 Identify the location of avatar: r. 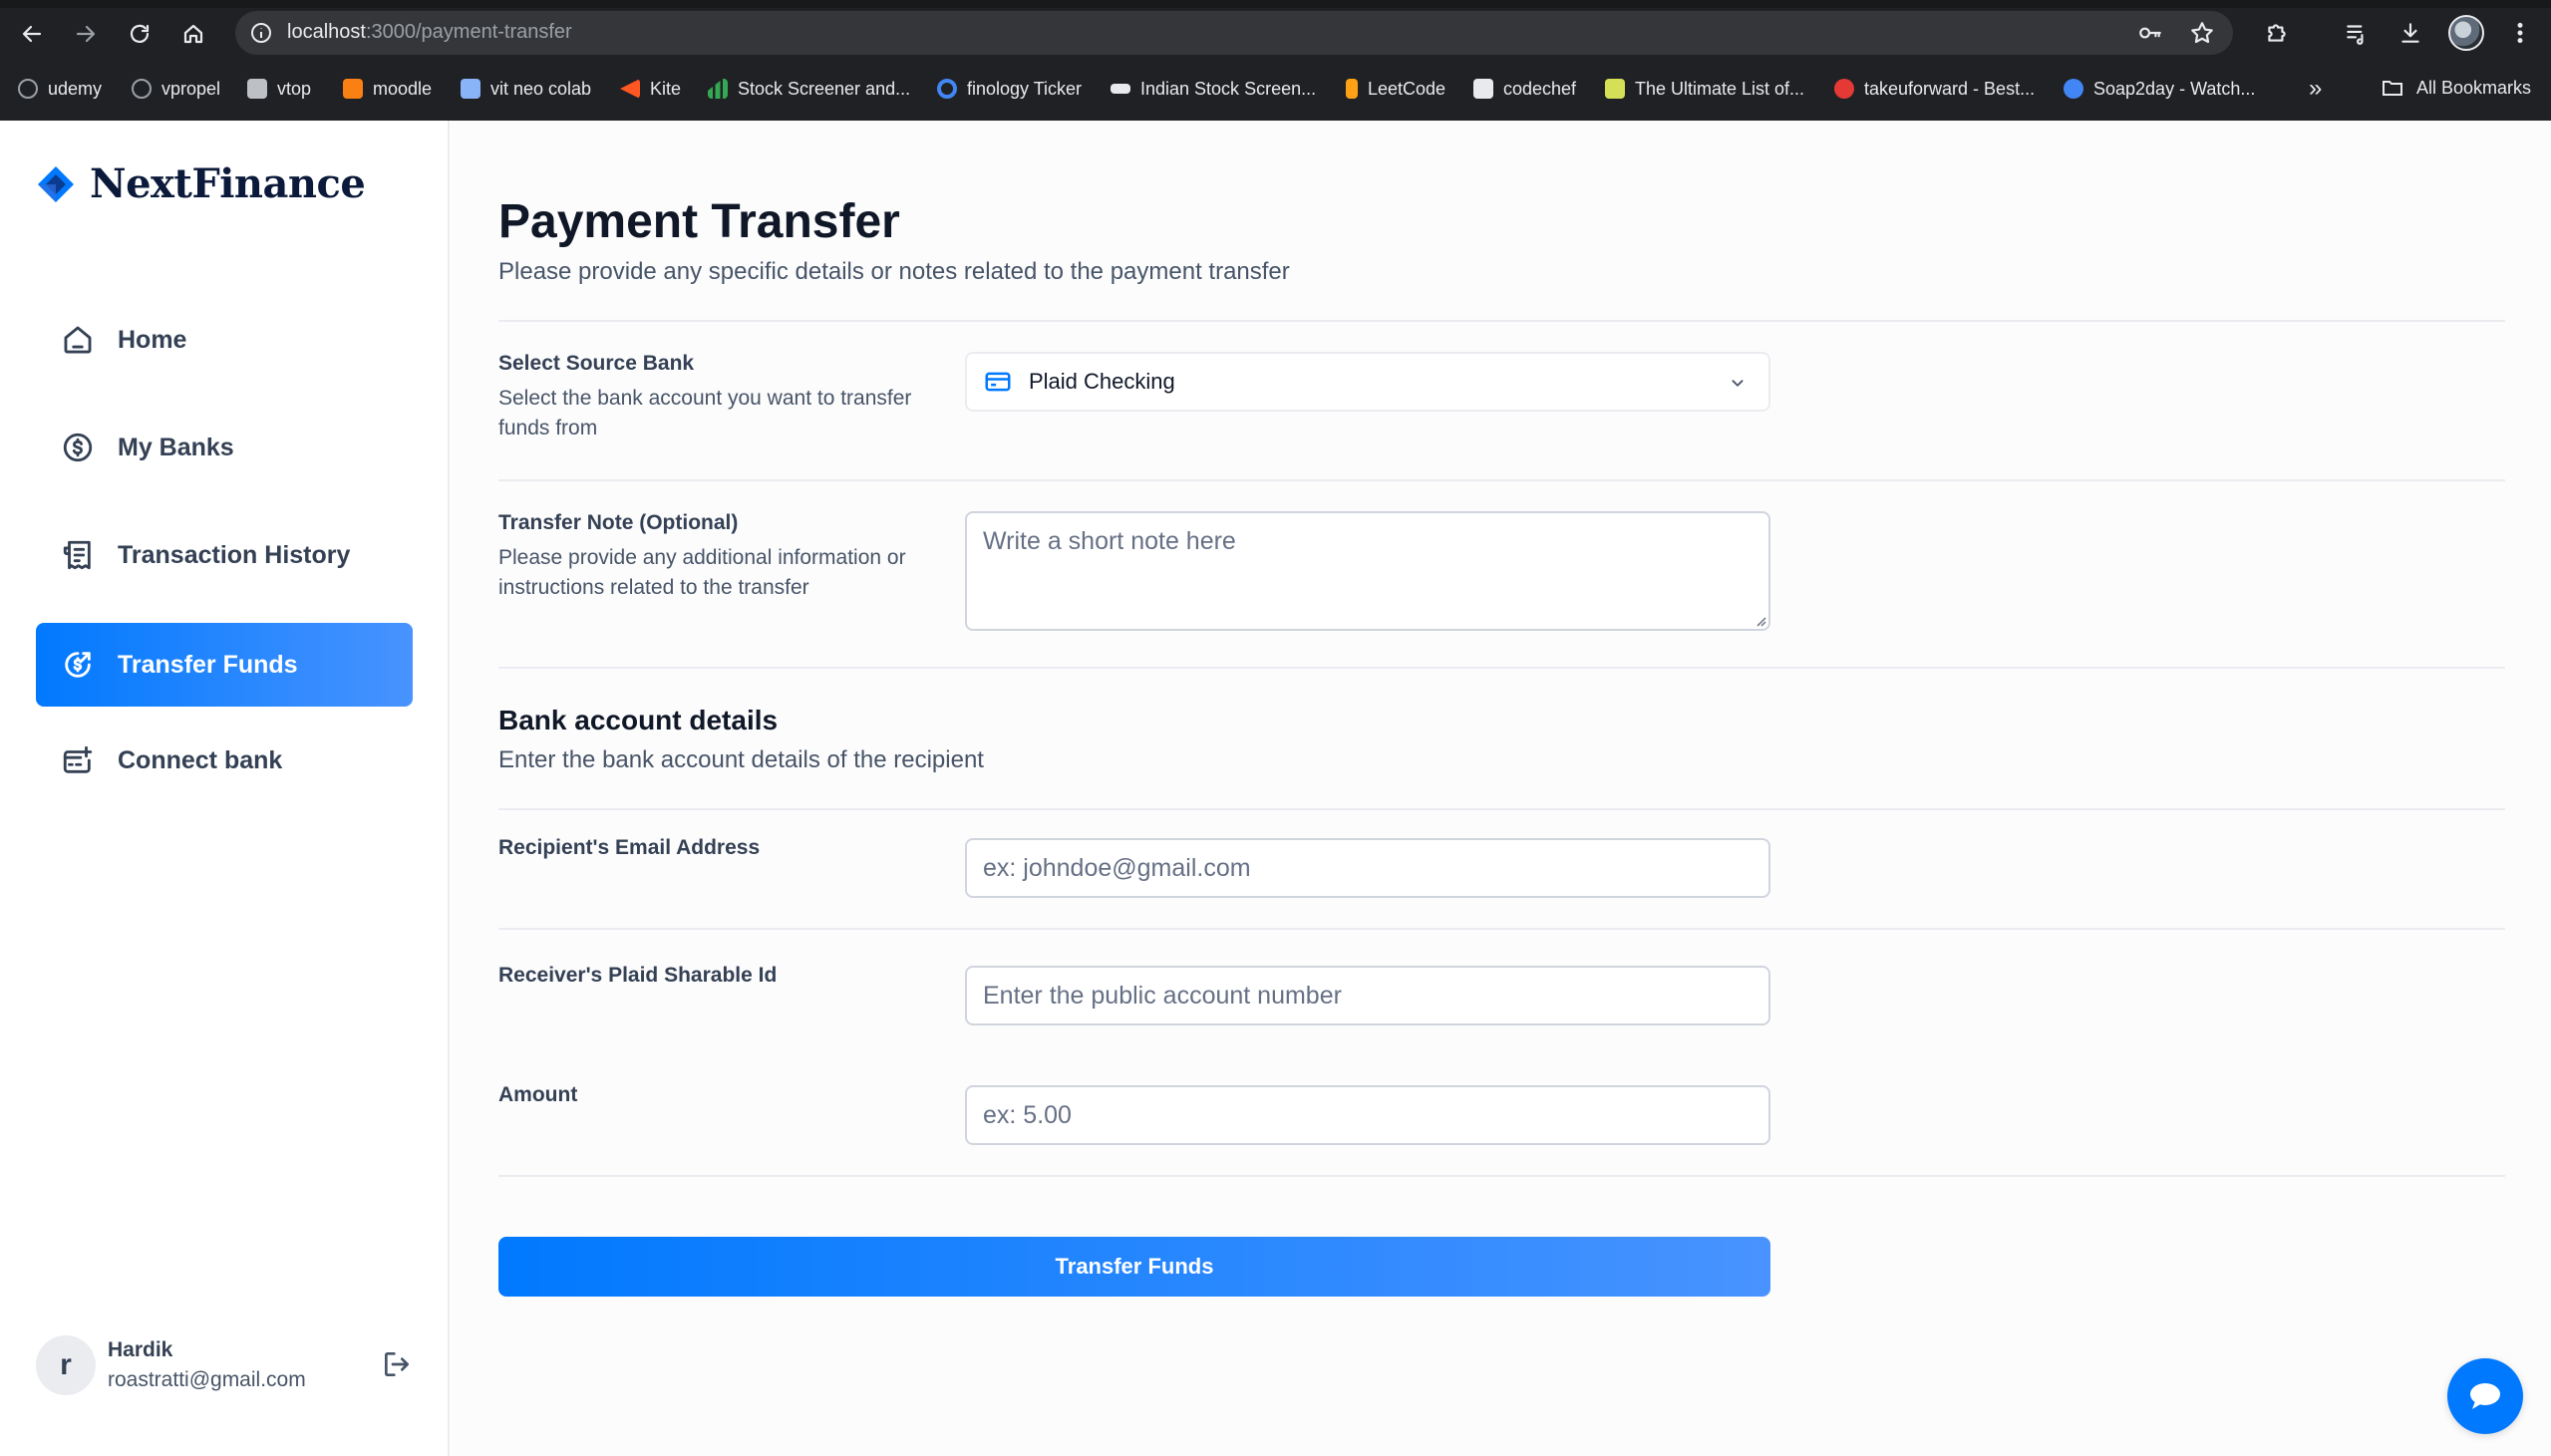
(66, 1365).